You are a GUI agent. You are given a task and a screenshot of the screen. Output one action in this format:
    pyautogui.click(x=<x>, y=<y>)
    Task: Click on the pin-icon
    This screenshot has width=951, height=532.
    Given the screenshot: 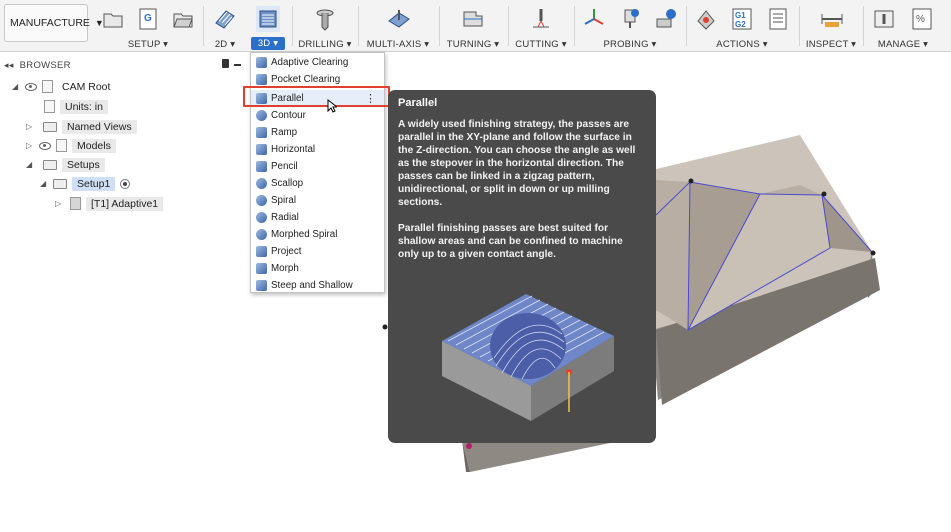 What is the action you would take?
    pyautogui.click(x=225, y=63)
    